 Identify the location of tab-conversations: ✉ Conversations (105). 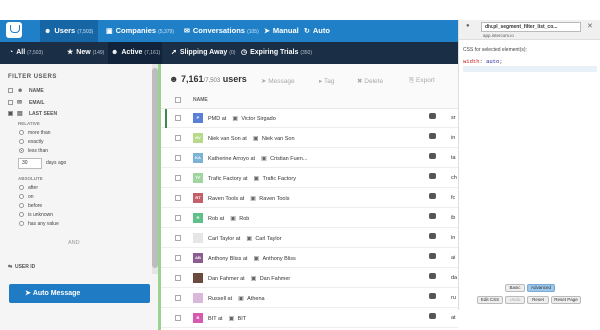
(219, 31).